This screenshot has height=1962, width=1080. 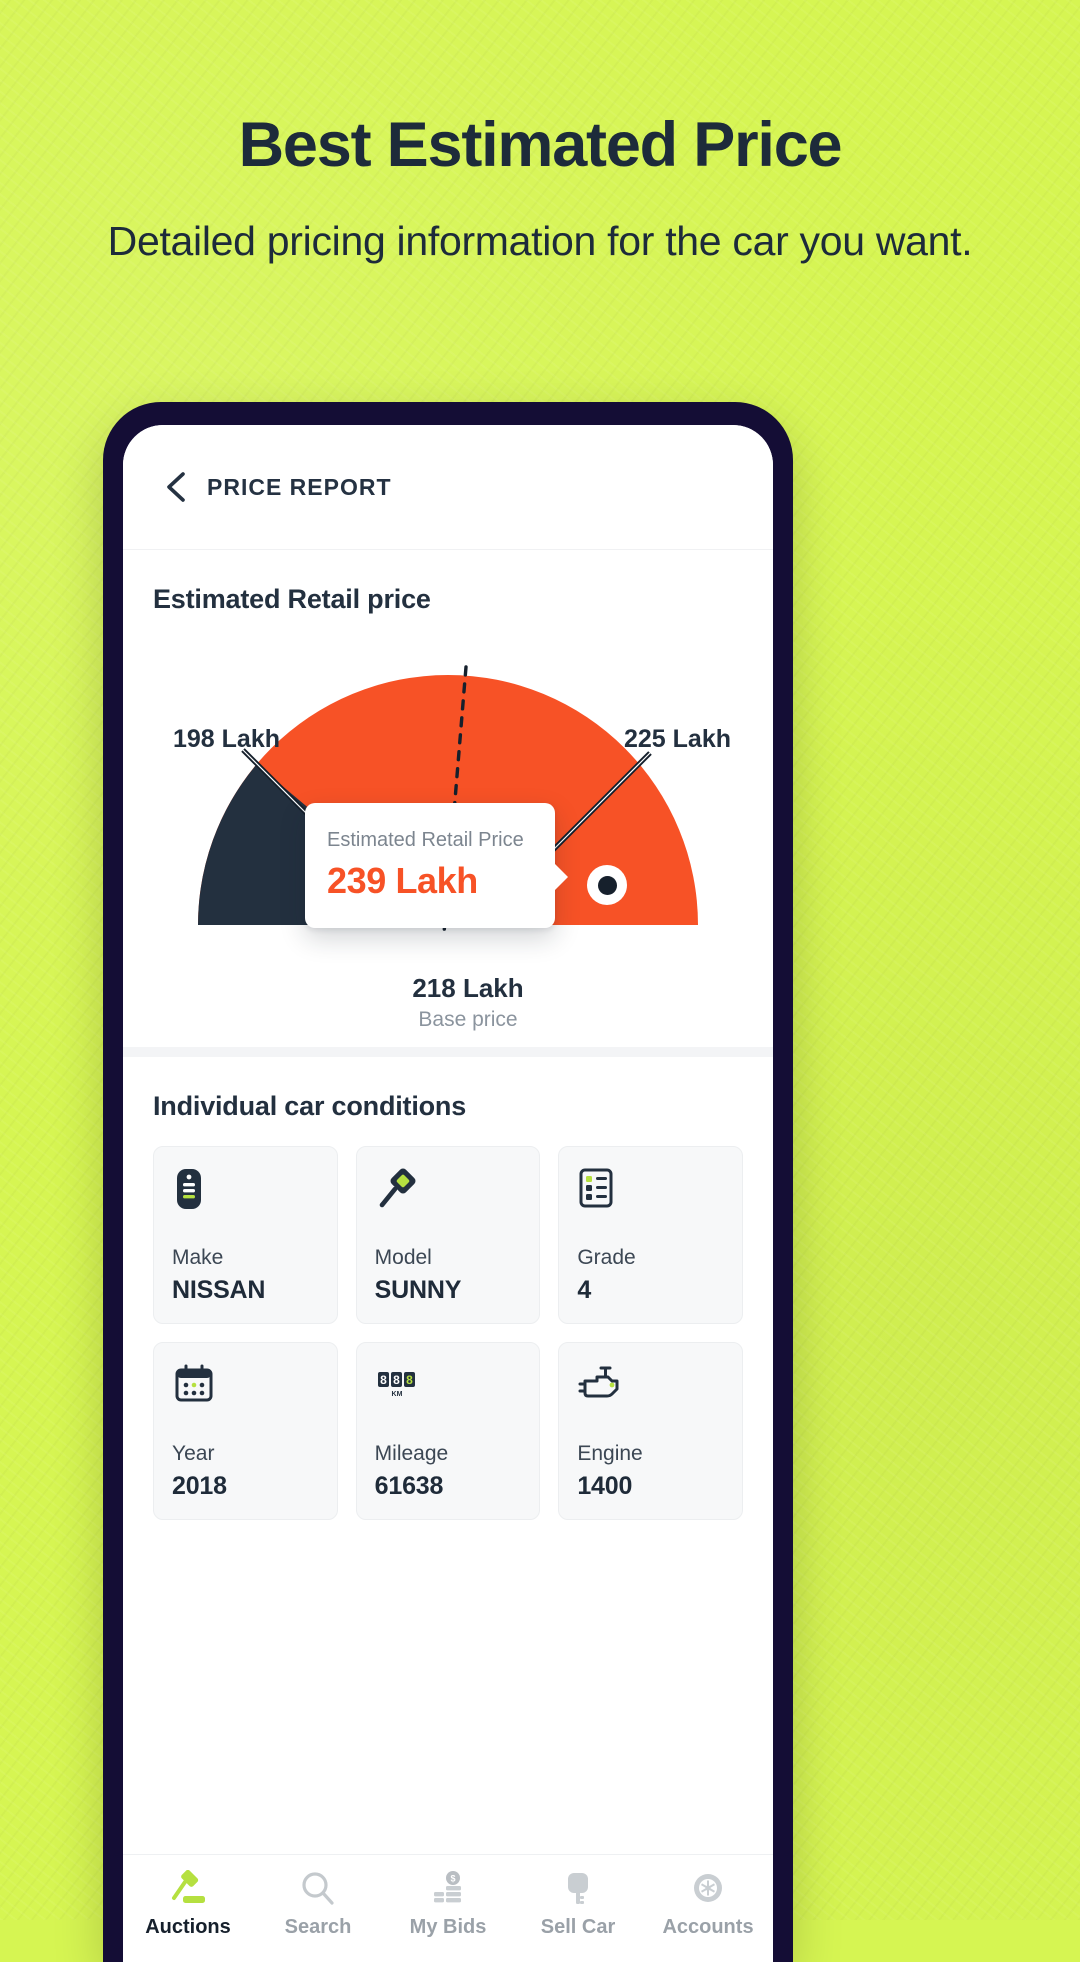 I want to click on back-button, so click(x=176, y=487).